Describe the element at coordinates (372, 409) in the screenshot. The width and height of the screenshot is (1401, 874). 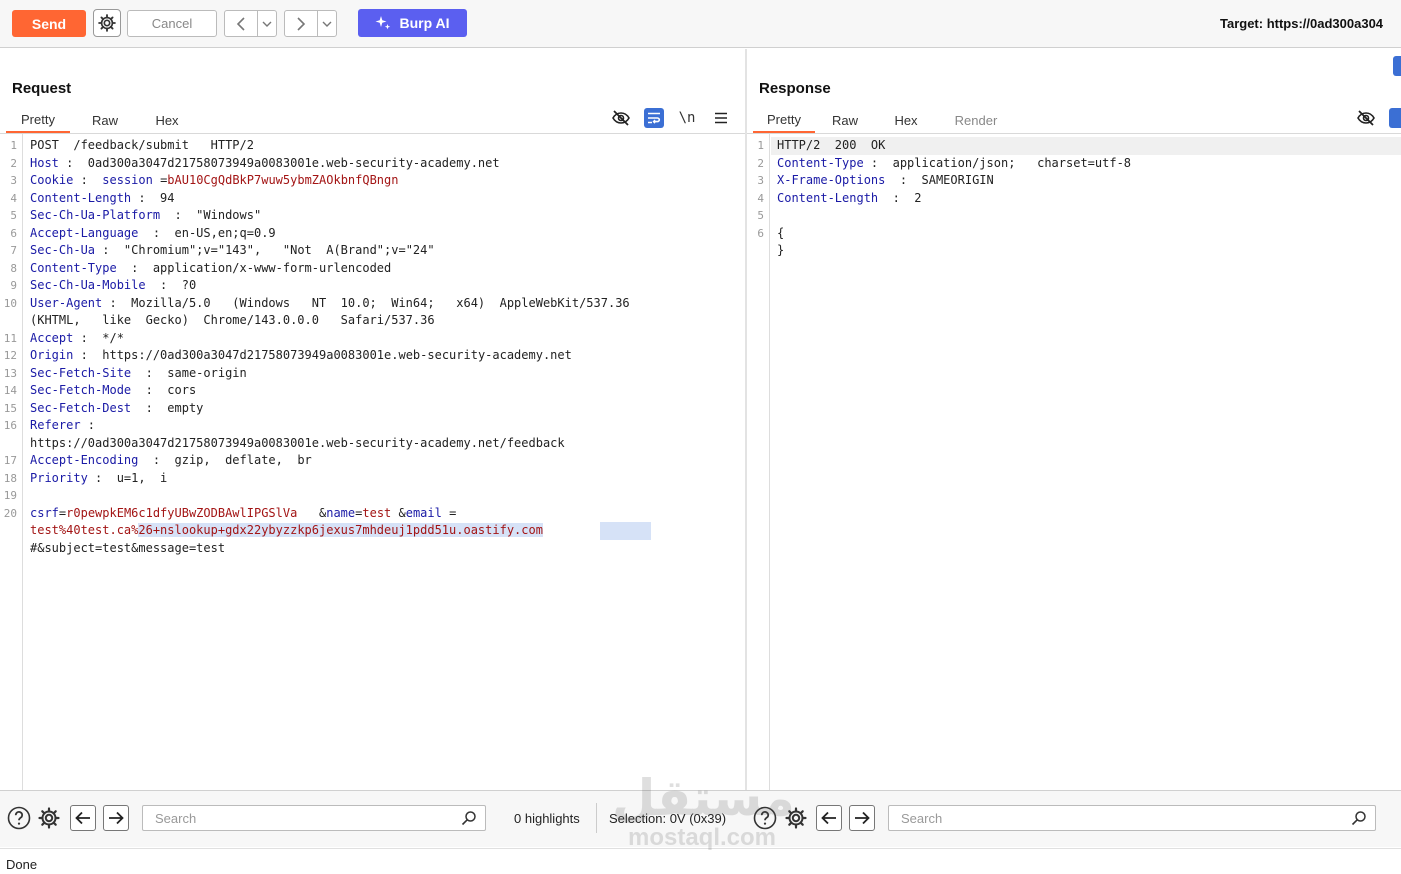
I see `request-line: 15 Sec-Fetch-Dest : empty` at that location.